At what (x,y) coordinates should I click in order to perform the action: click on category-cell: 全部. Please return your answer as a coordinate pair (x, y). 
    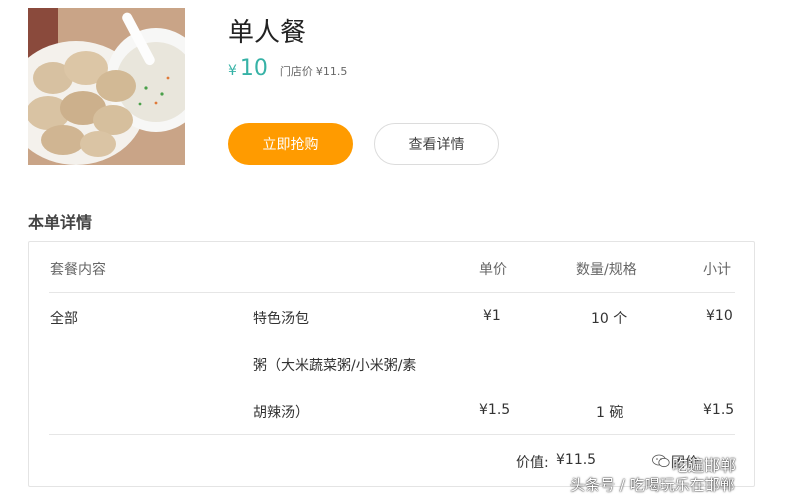
    Looking at the image, I should click on (64, 319).